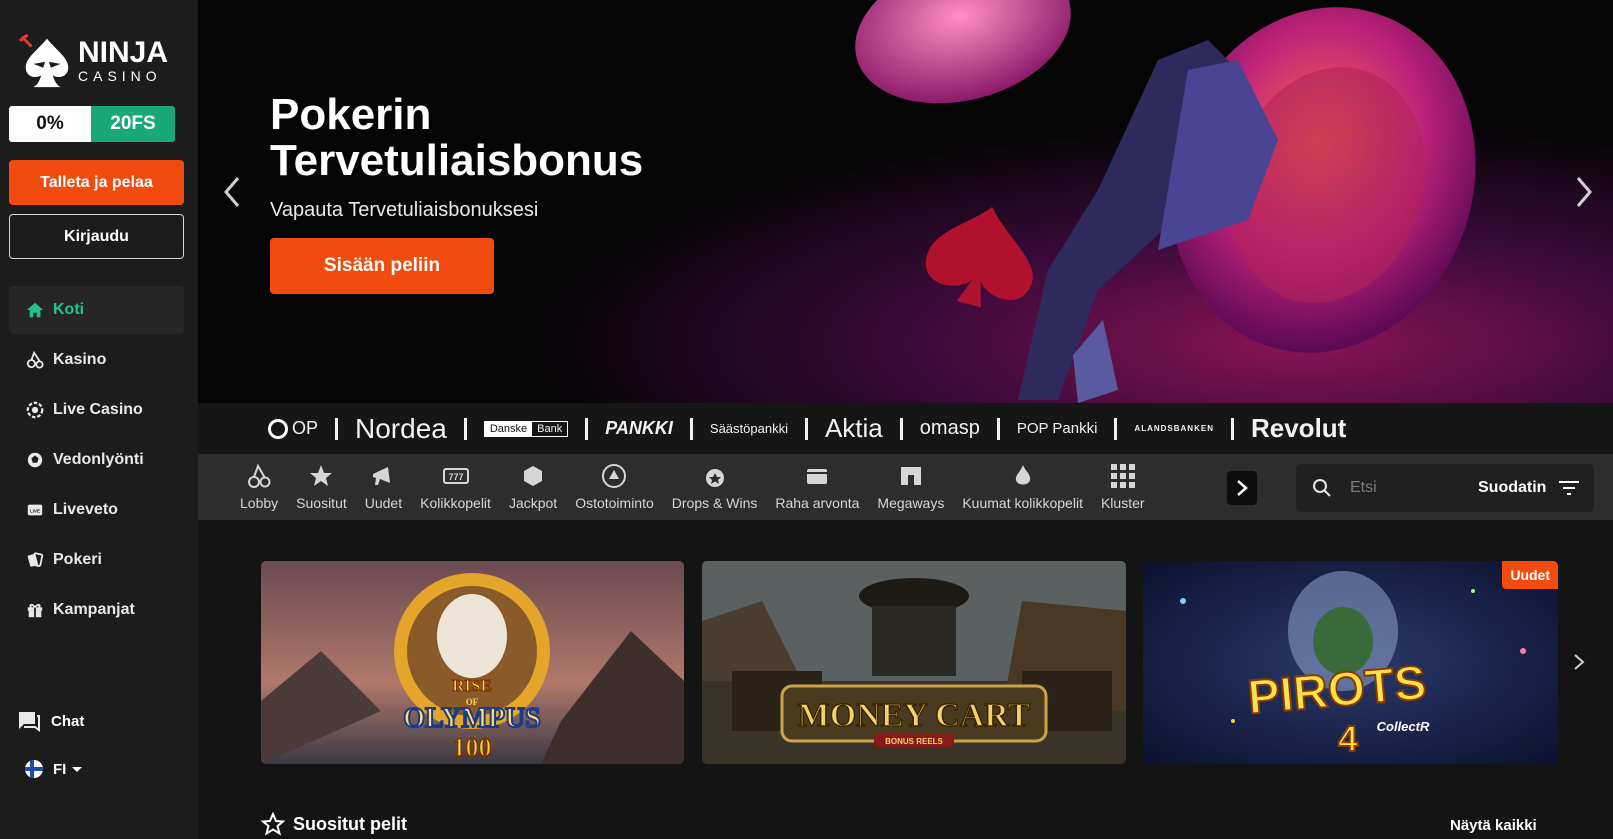 This screenshot has height=839, width=1613. What do you see at coordinates (35, 610) in the screenshot?
I see `gift-icon` at bounding box center [35, 610].